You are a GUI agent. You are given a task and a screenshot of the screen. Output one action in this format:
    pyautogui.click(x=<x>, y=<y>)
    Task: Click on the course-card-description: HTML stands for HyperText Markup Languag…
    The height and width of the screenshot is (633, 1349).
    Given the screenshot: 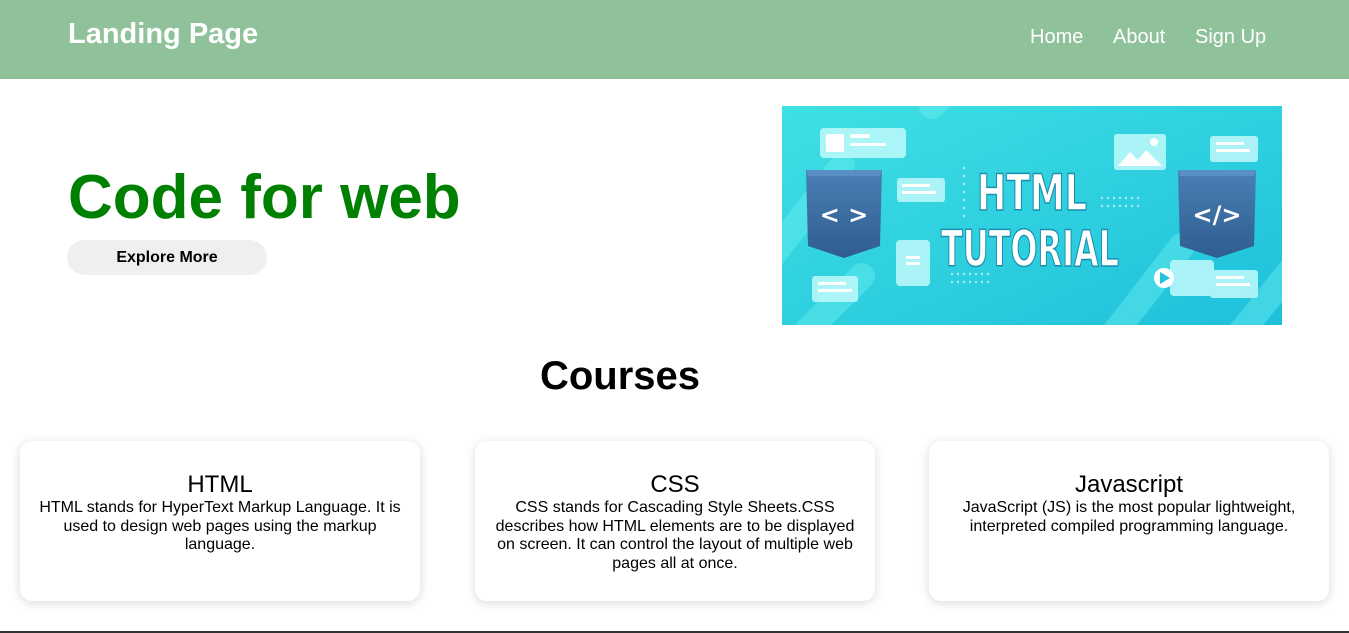 What is the action you would take?
    pyautogui.click(x=220, y=526)
    